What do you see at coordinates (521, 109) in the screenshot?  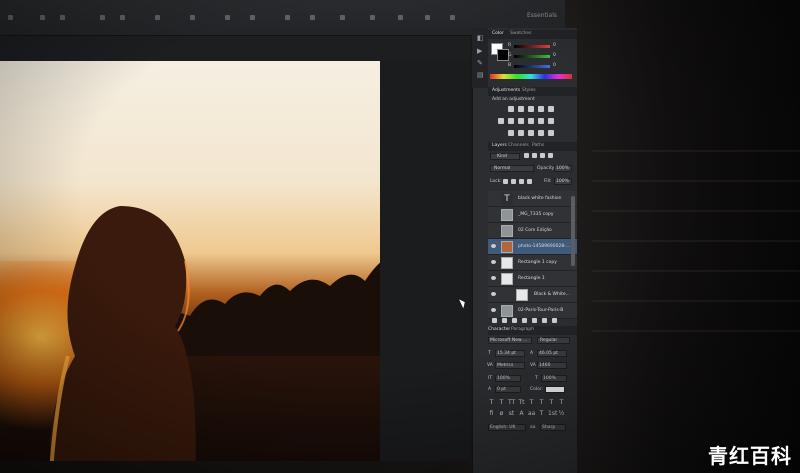 I see `levels-icon` at bounding box center [521, 109].